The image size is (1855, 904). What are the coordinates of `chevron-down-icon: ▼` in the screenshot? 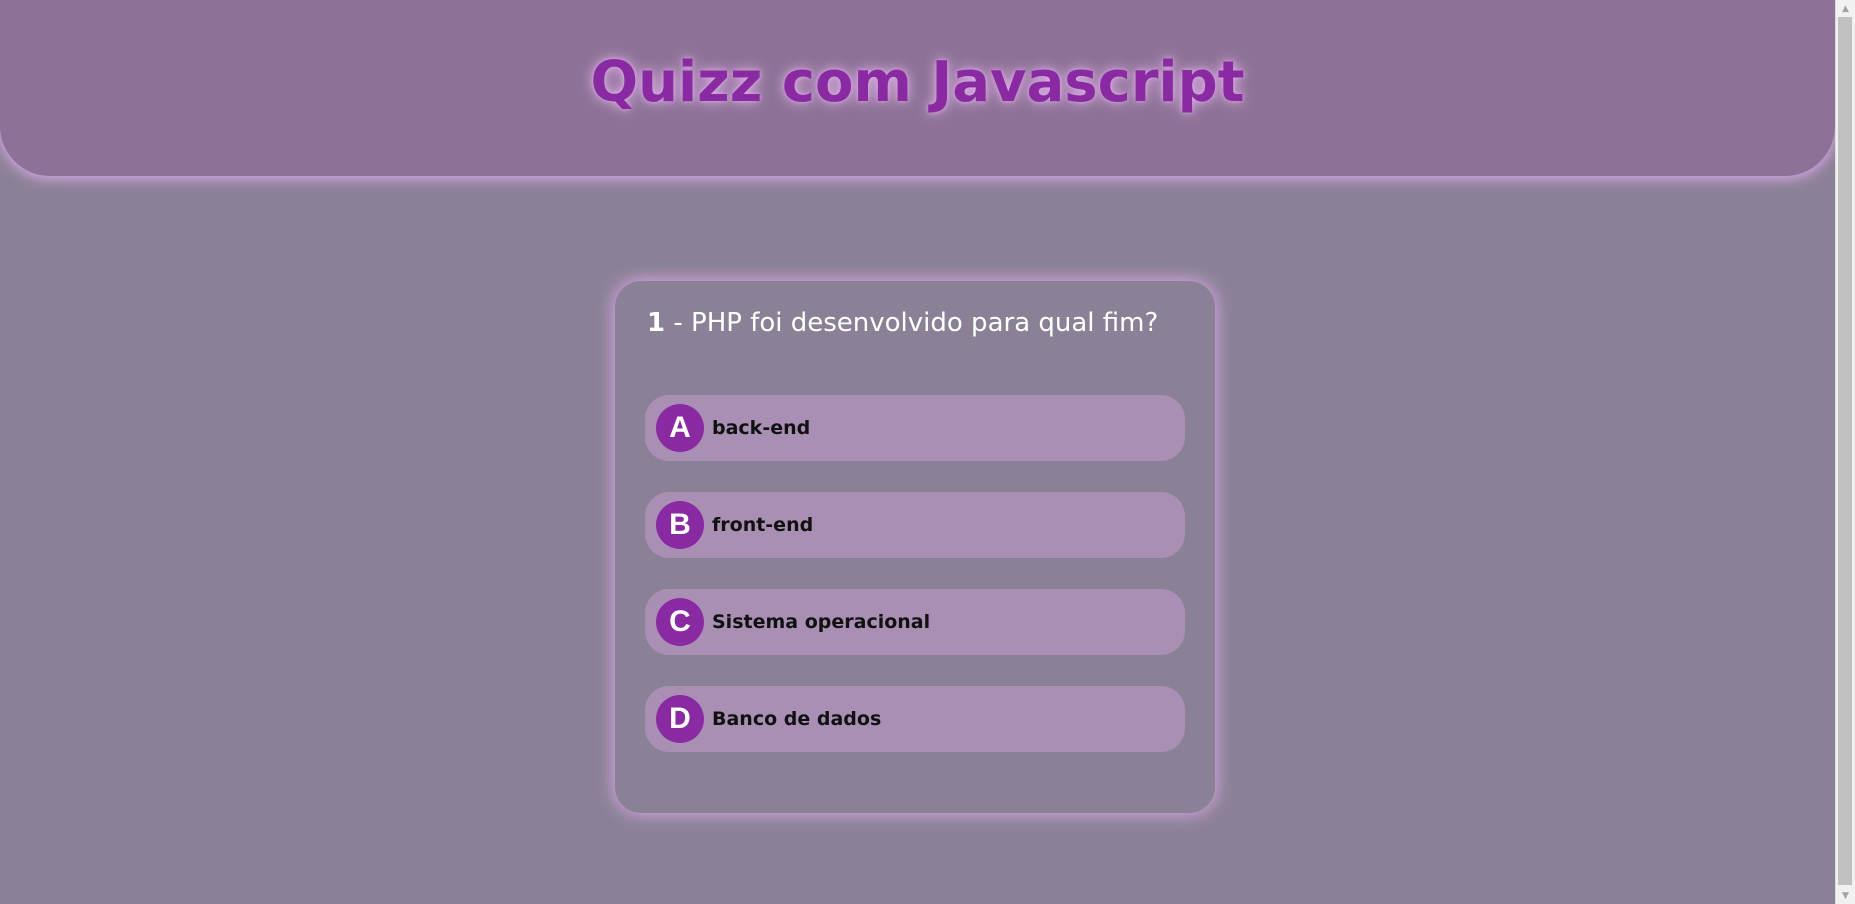 It's located at (1845, 895).